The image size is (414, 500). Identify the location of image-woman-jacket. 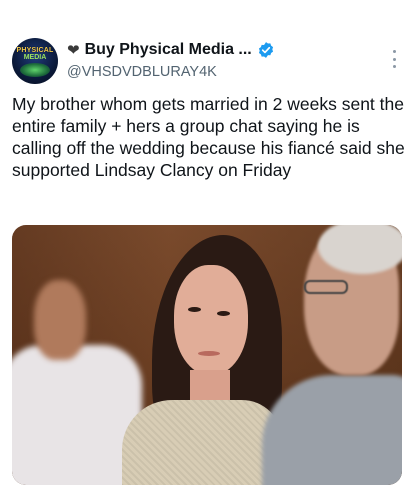
(202, 442).